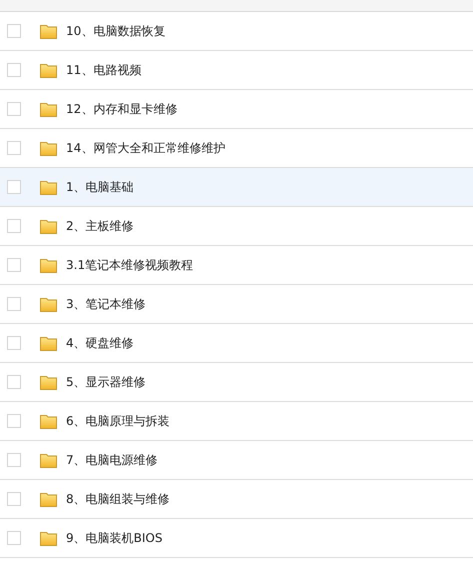 This screenshot has height=583, width=473. What do you see at coordinates (130, 265) in the screenshot?
I see `folder-name: 3.1笔记本维修视频教程` at bounding box center [130, 265].